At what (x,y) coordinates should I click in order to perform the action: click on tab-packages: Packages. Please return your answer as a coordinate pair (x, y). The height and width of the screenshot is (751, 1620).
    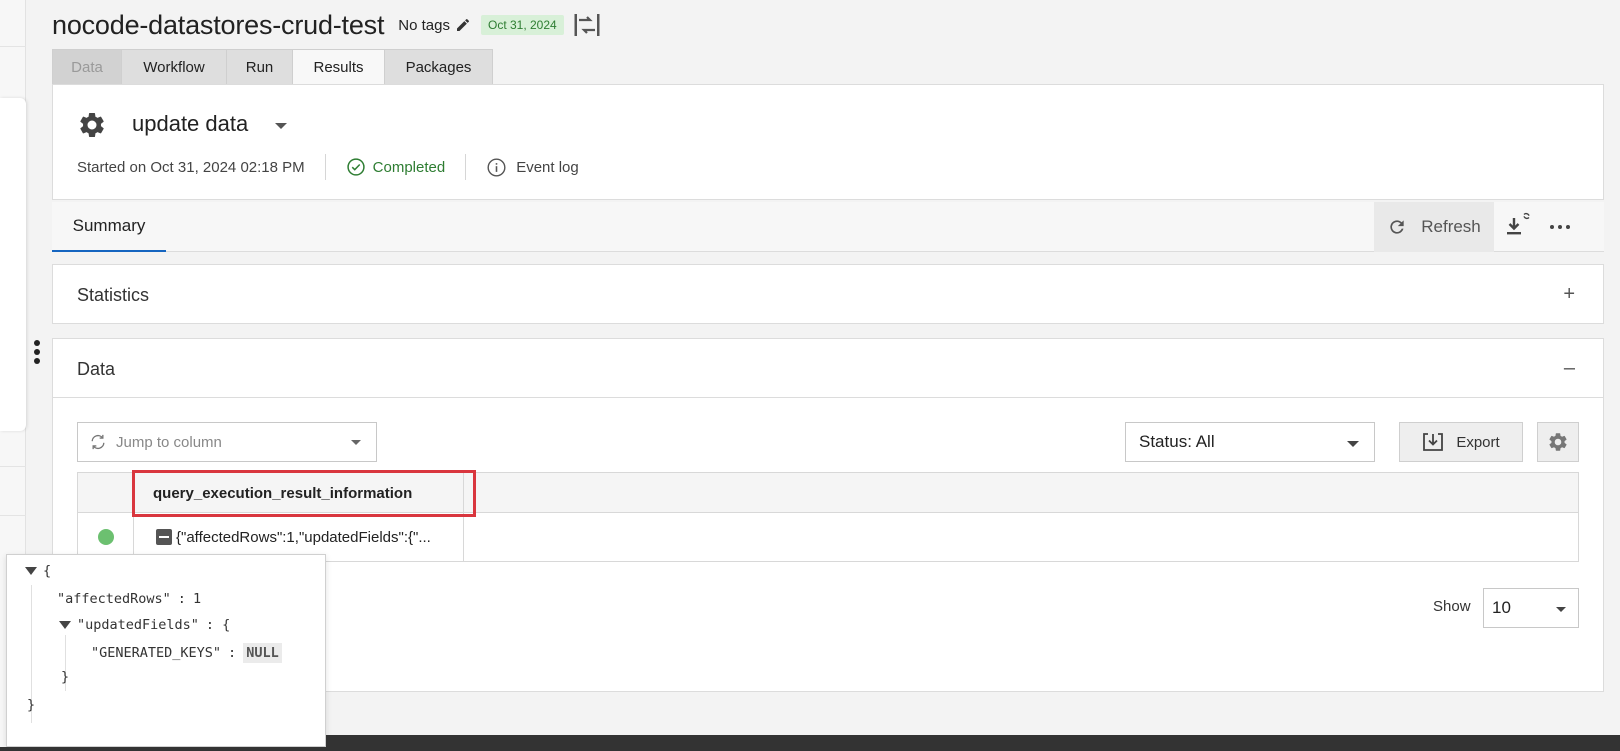
    Looking at the image, I should click on (438, 66).